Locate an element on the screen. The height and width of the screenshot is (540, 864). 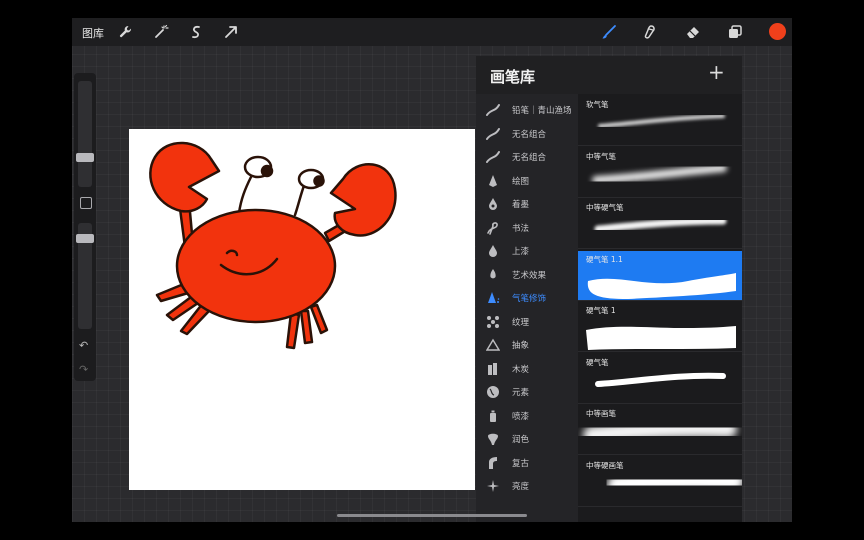
brush-library-title: 画笔库 is located at coordinates (513, 77).